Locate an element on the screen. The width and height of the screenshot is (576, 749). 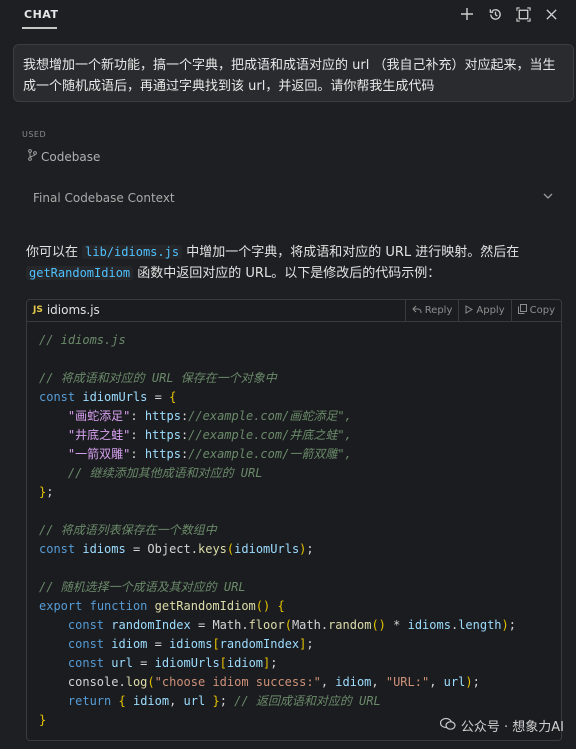
code-line: }; is located at coordinates (46, 492).